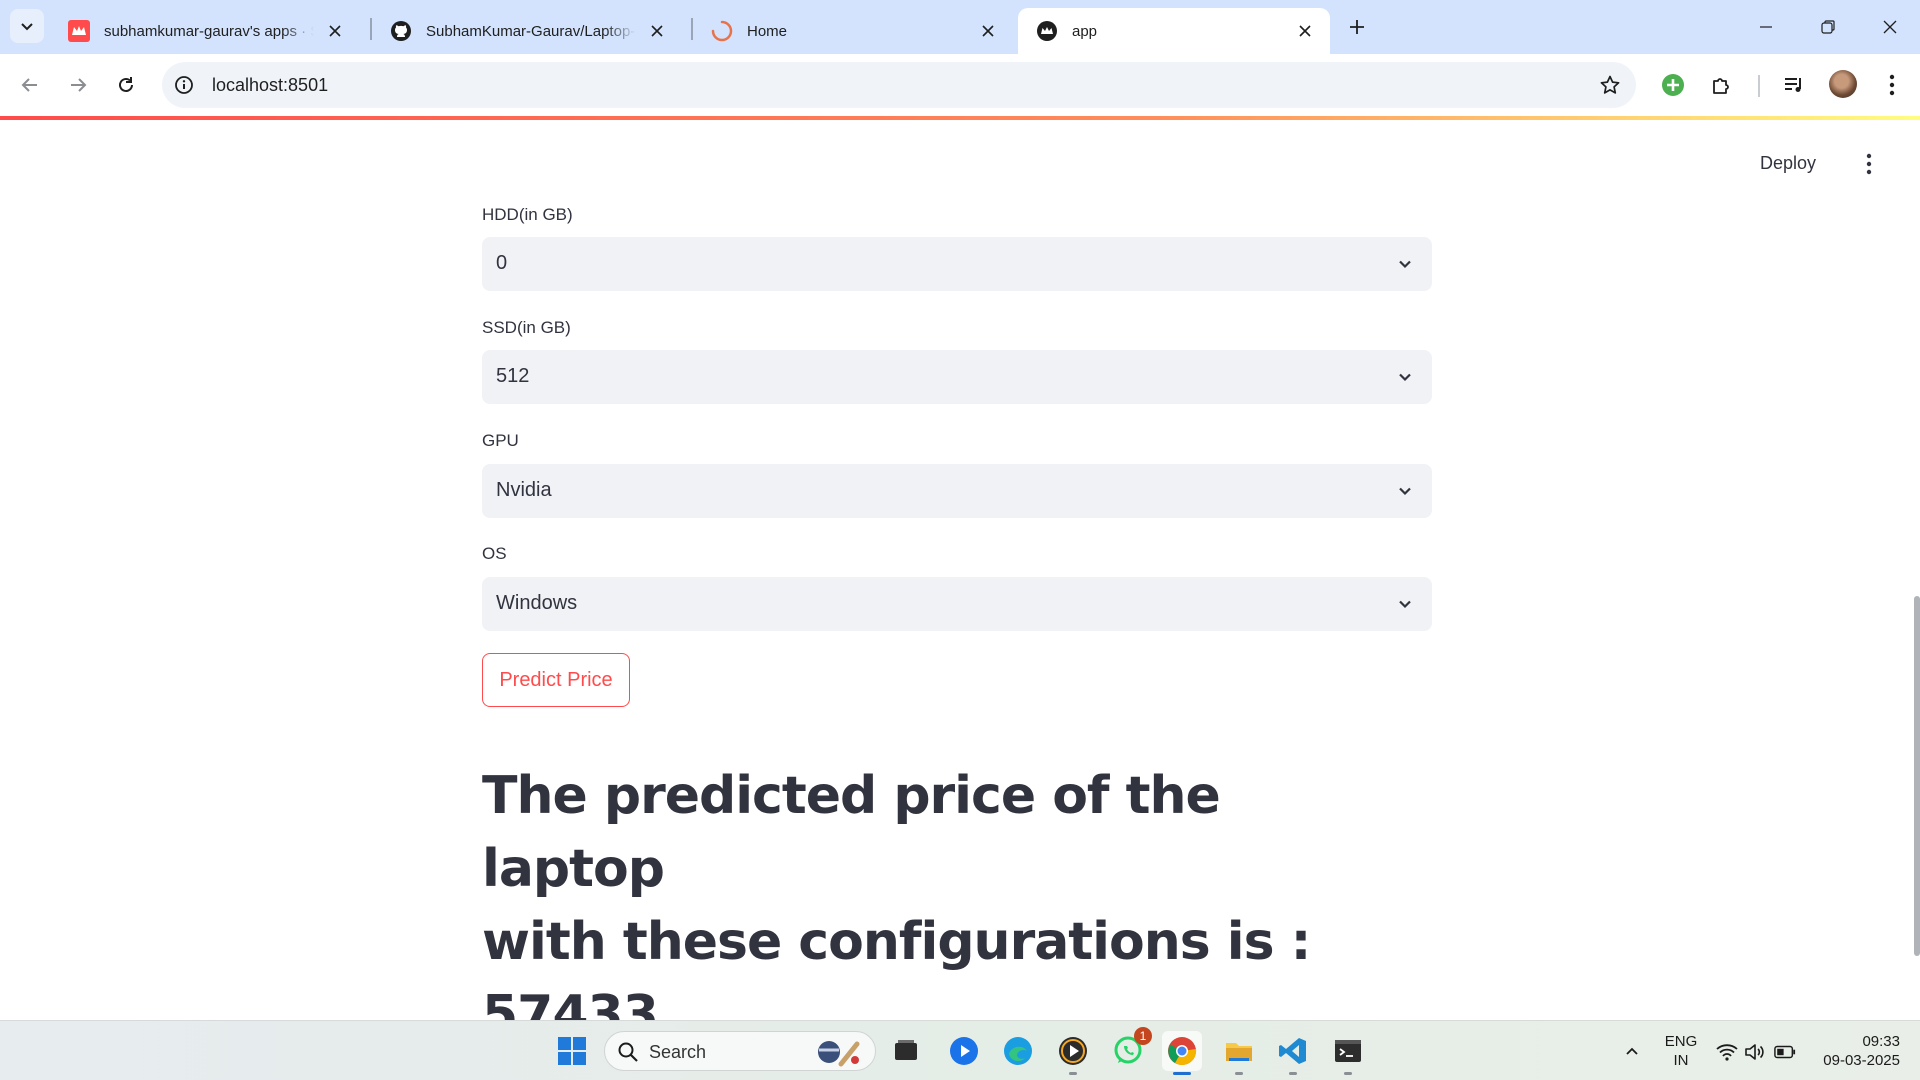 Image resolution: width=1920 pixels, height=1080 pixels. I want to click on predict-price-button: Predict Price, so click(556, 680).